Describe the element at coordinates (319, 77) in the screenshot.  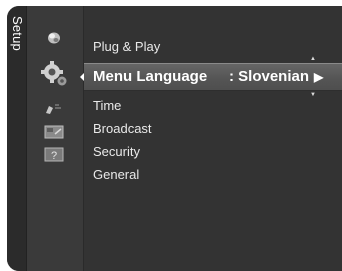
I see `submenu-arrow-icon: ▶` at that location.